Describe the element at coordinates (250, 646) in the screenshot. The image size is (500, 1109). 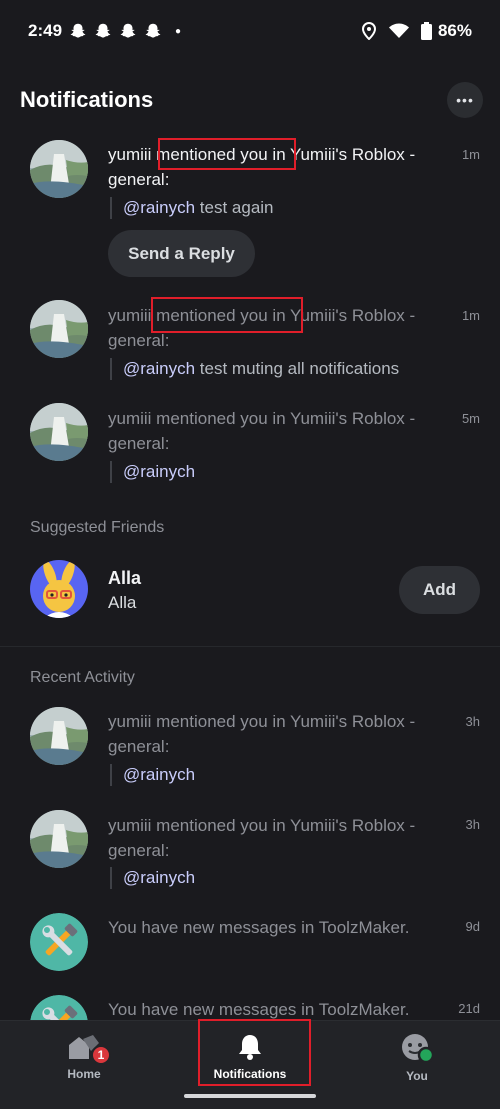
I see `section-divider` at that location.